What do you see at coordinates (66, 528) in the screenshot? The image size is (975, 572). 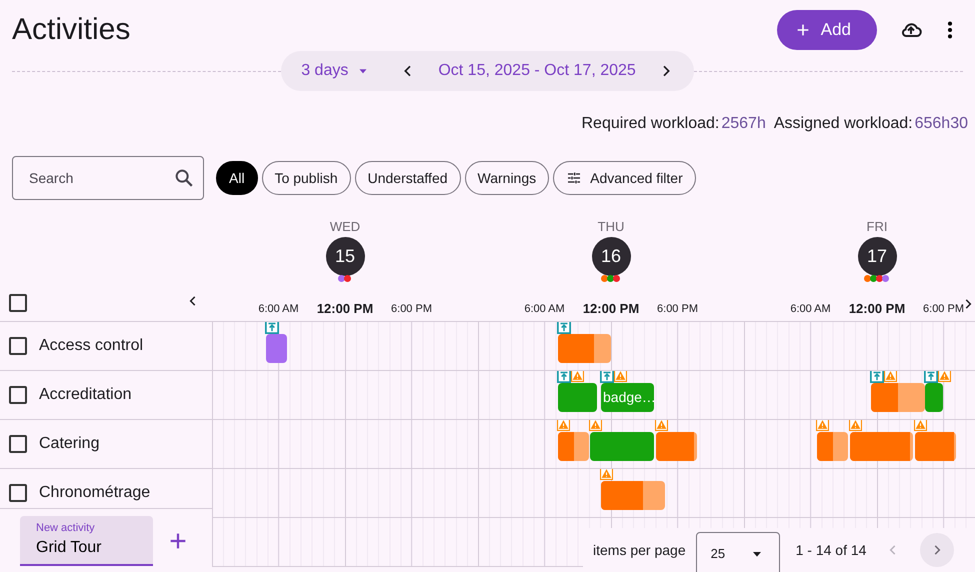 I see `field-label: New activity` at bounding box center [66, 528].